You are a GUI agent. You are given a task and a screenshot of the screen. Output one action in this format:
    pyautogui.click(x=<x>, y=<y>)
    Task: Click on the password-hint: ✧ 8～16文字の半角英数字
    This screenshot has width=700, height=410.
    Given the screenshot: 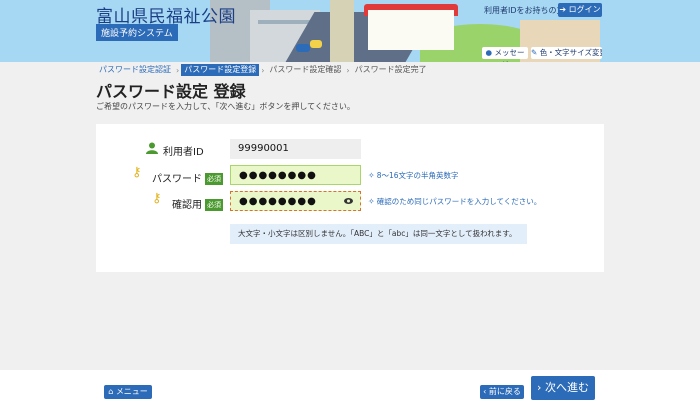 What is the action you would take?
    pyautogui.click(x=413, y=175)
    